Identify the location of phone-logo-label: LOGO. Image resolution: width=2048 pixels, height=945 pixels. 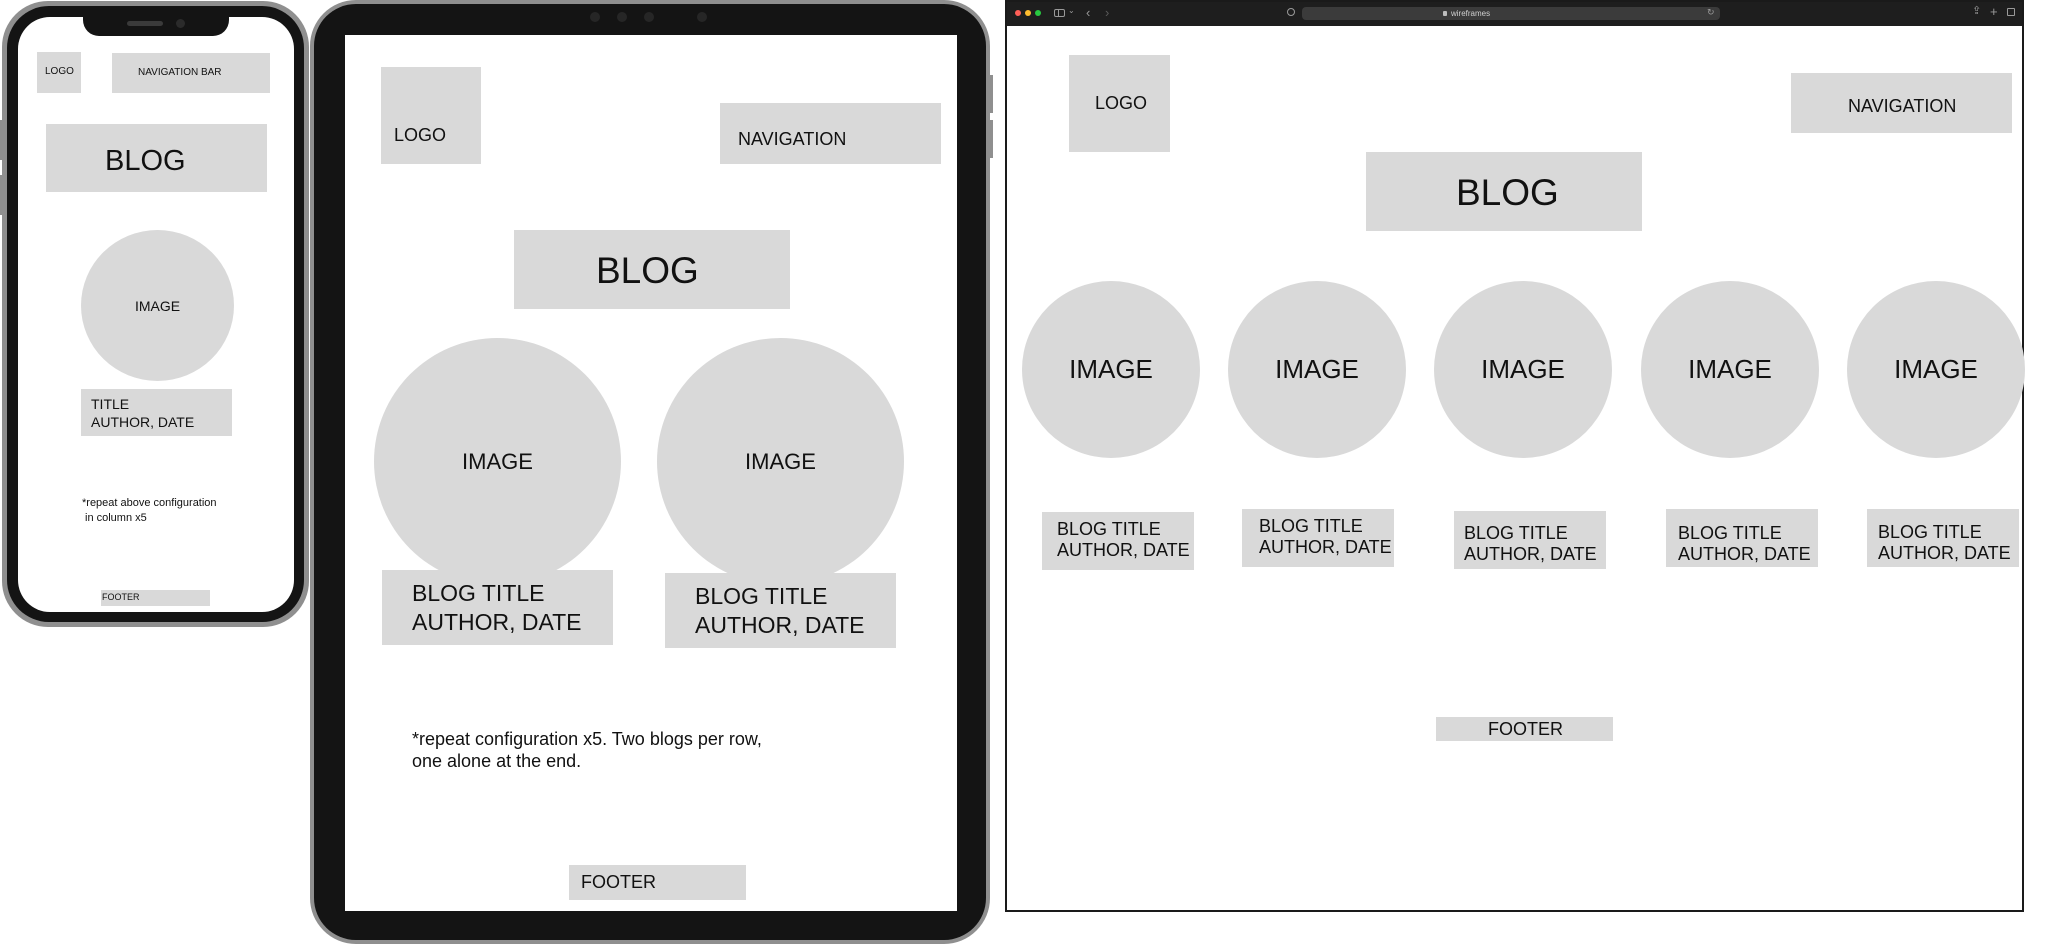
(59, 71).